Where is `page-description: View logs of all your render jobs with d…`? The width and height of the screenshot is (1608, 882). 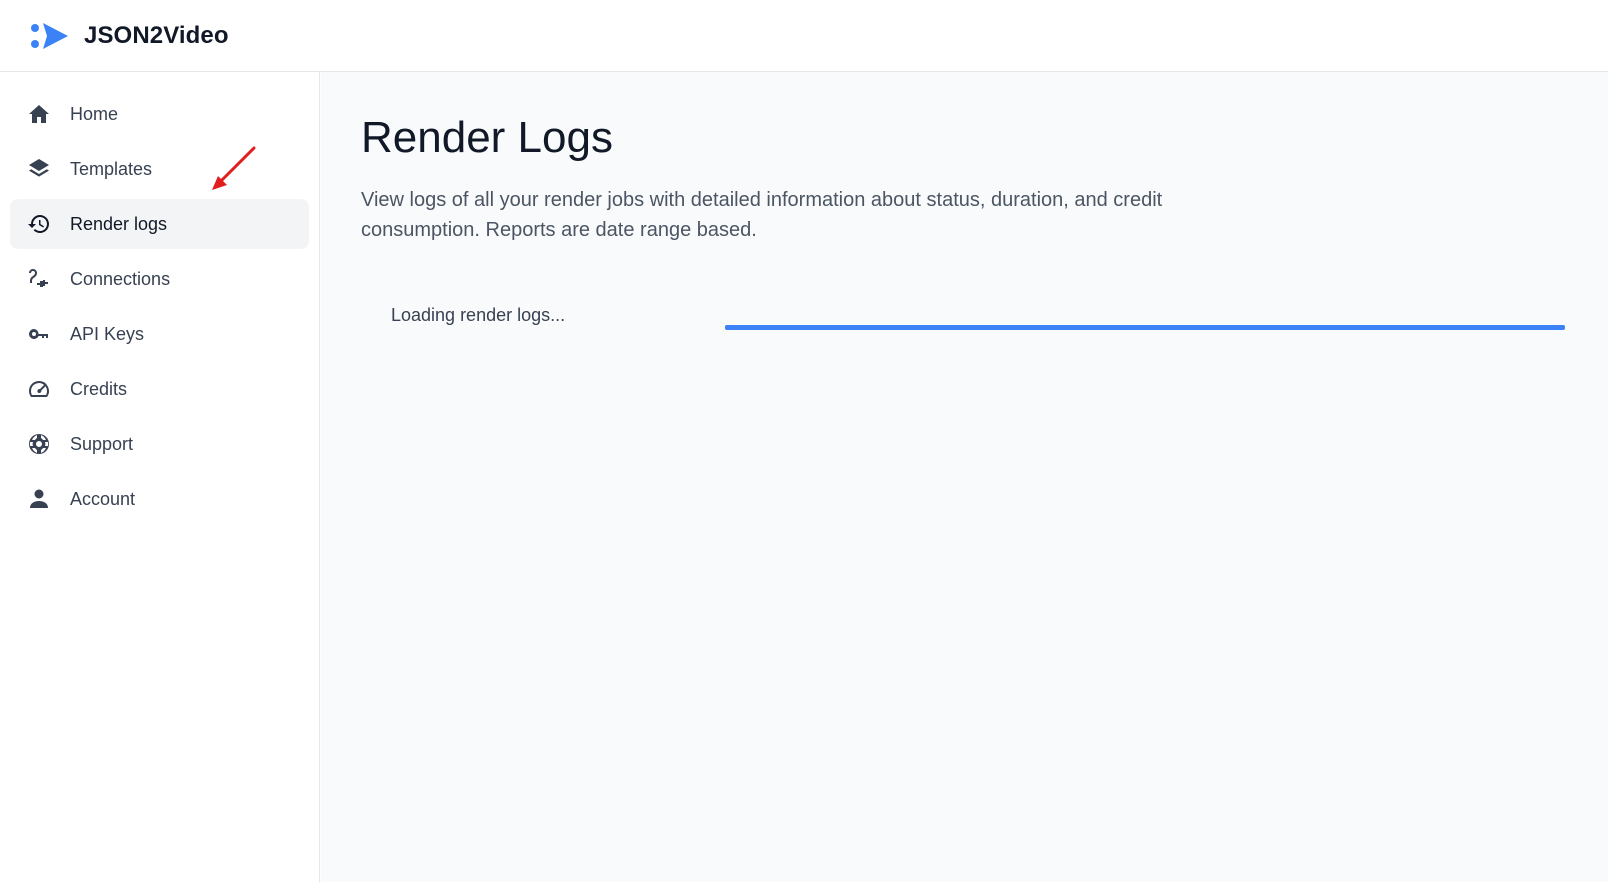 page-description: View logs of all your render jobs with d… is located at coordinates (762, 214).